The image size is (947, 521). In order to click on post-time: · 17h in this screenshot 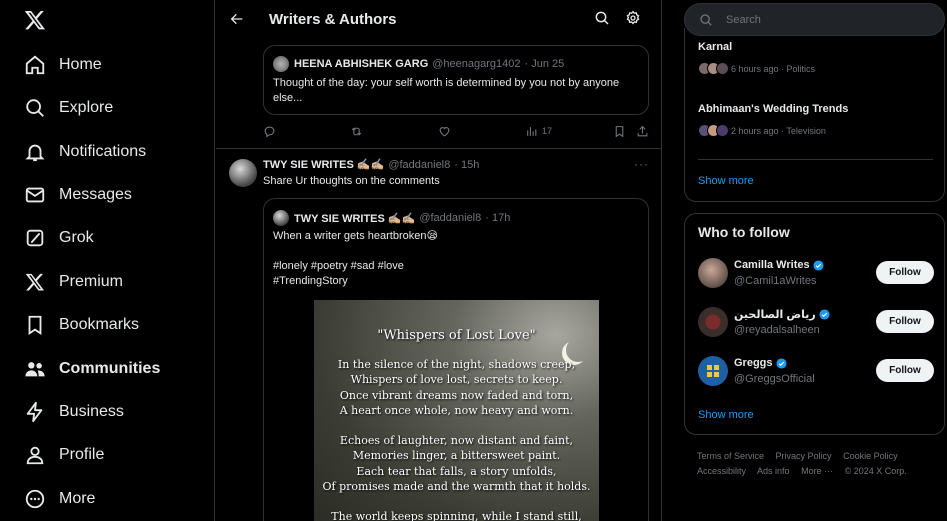, I will do `click(498, 218)`.